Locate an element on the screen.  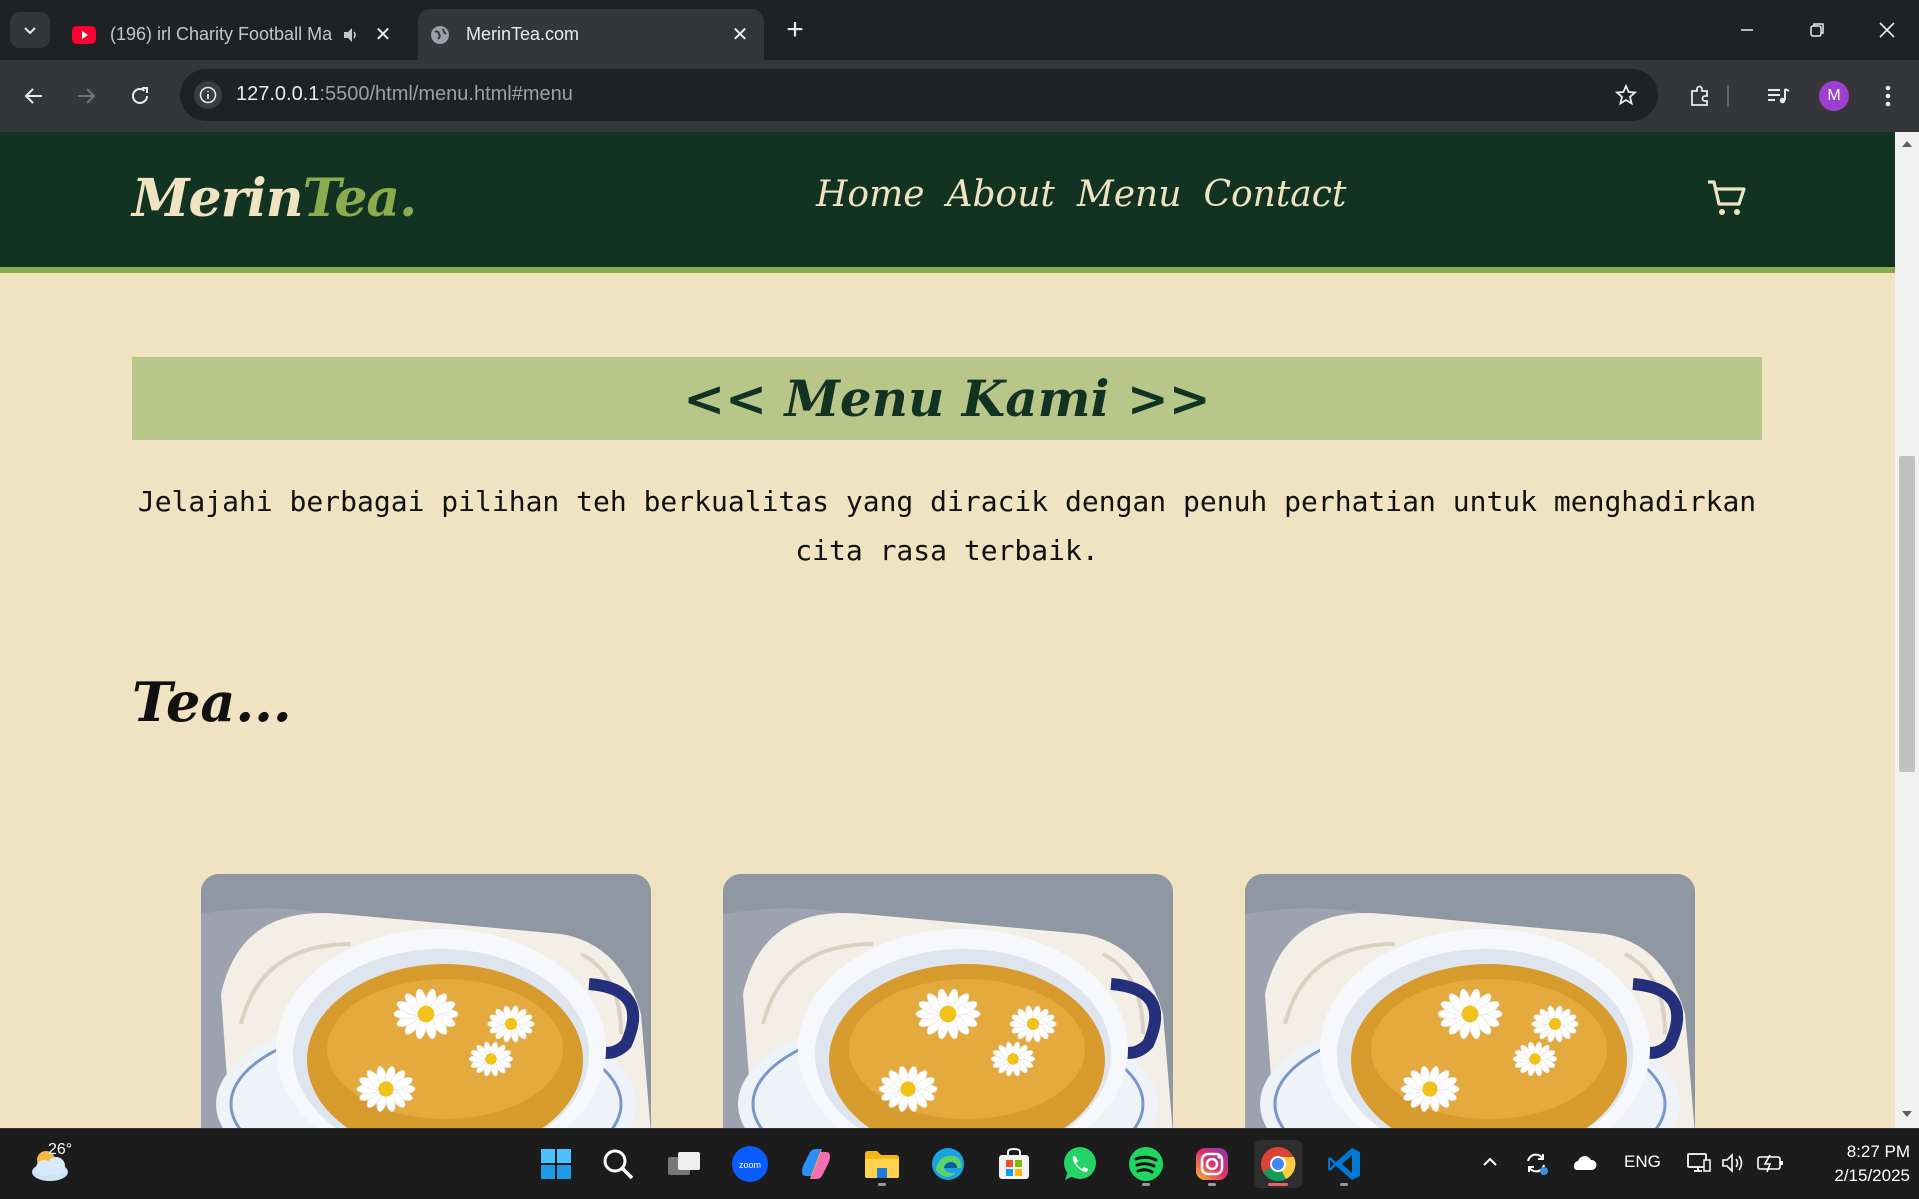
globe-icon is located at coordinates (440, 35).